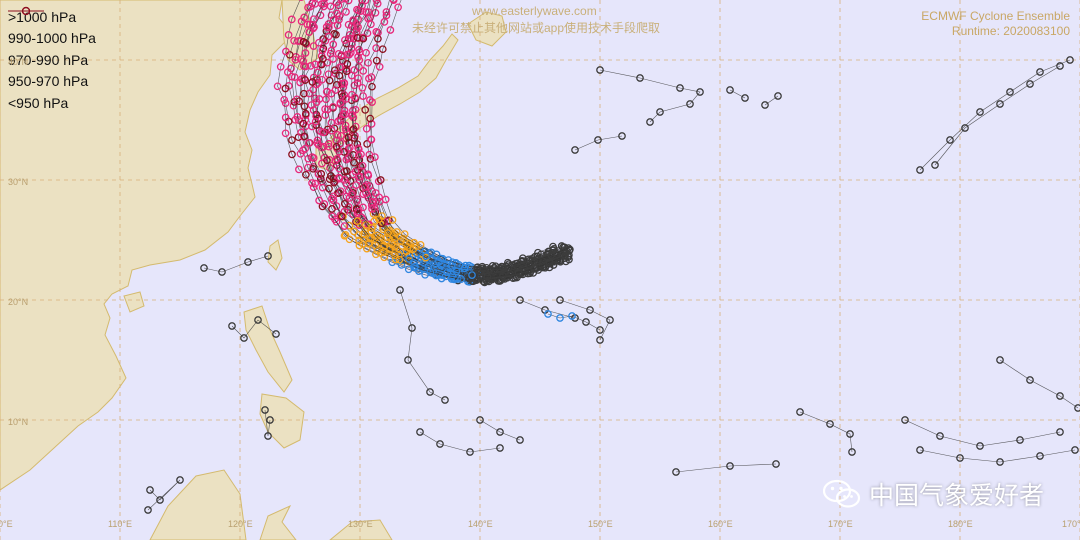  What do you see at coordinates (841, 494) in the screenshot?
I see `wechat-icon` at bounding box center [841, 494].